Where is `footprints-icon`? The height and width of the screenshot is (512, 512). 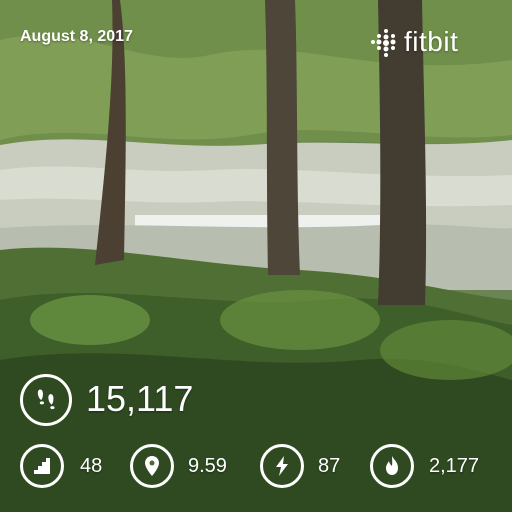
footprints-icon is located at coordinates (46, 399).